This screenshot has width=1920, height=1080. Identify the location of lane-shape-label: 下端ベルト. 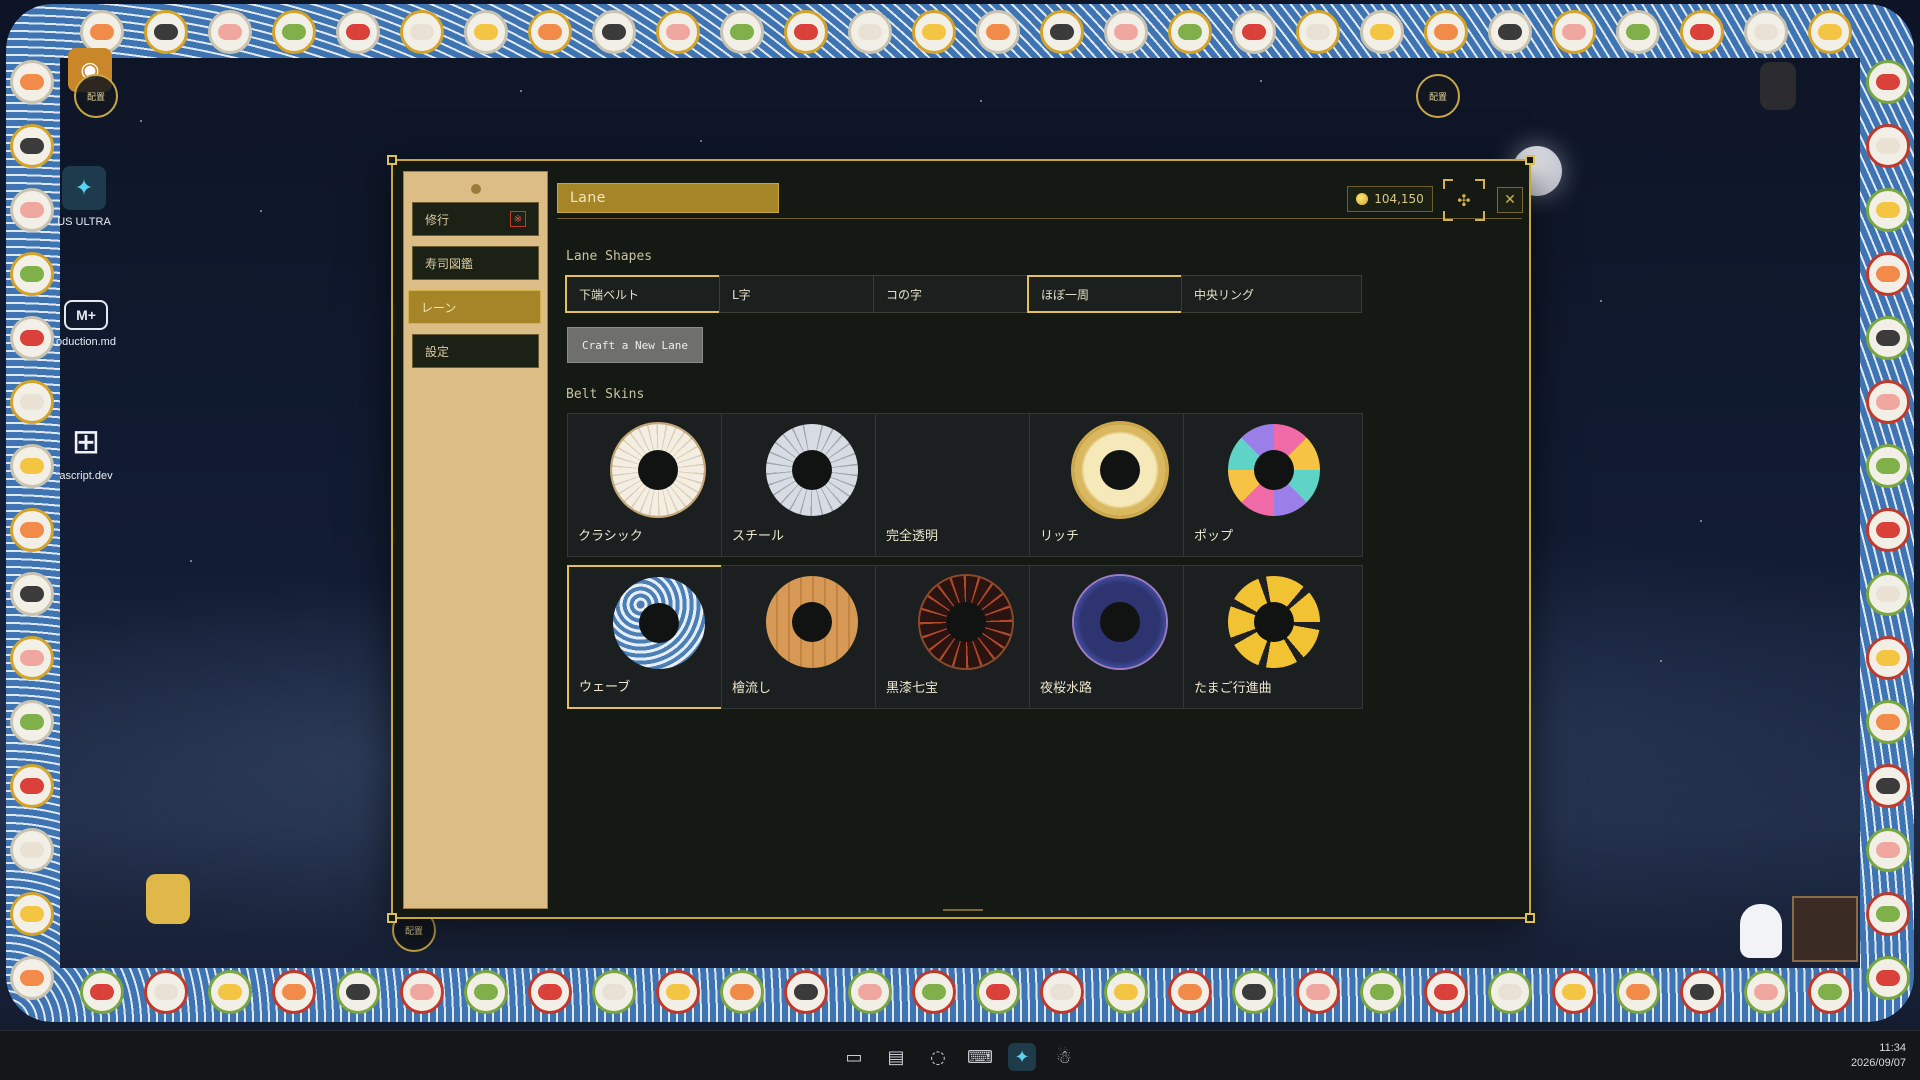
(609, 294).